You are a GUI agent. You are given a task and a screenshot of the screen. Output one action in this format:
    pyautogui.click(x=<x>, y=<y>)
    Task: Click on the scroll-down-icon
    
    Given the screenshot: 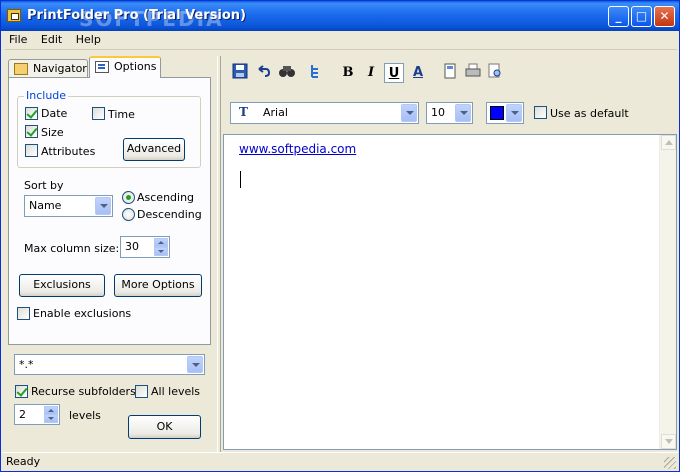 What is the action you would take?
    pyautogui.click(x=668, y=441)
    